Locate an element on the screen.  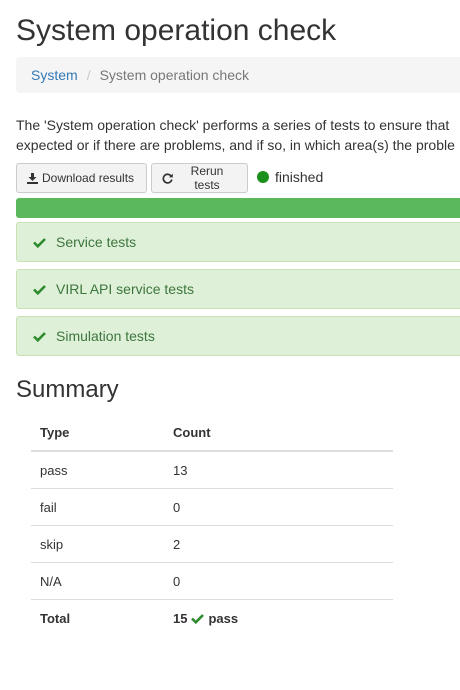
column-header-count: Count is located at coordinates (278, 433).